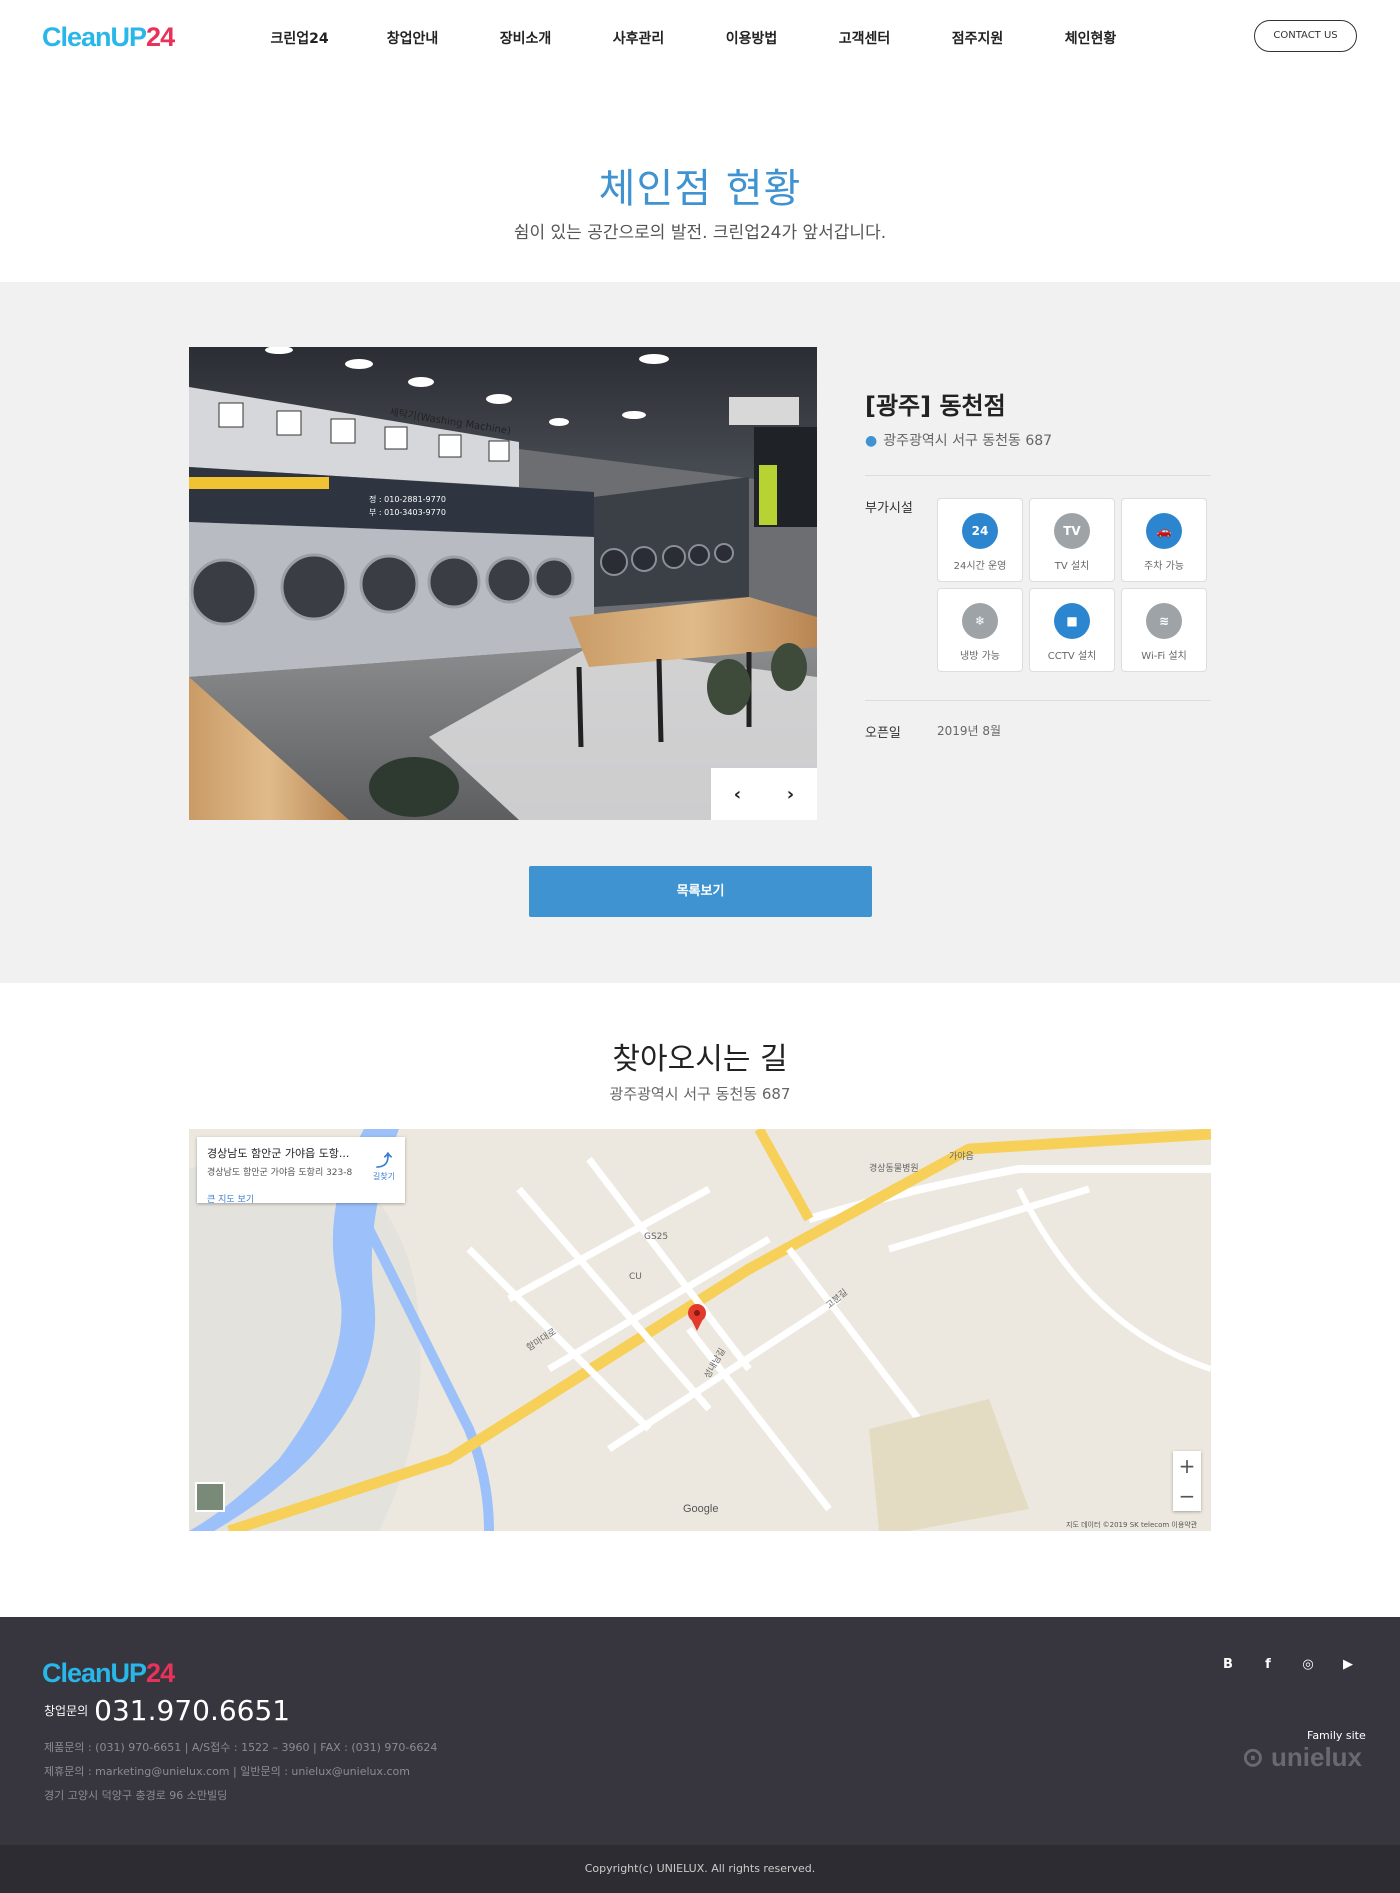 This screenshot has height=1893, width=1400. I want to click on open-date-label: 오픈일, so click(883, 733).